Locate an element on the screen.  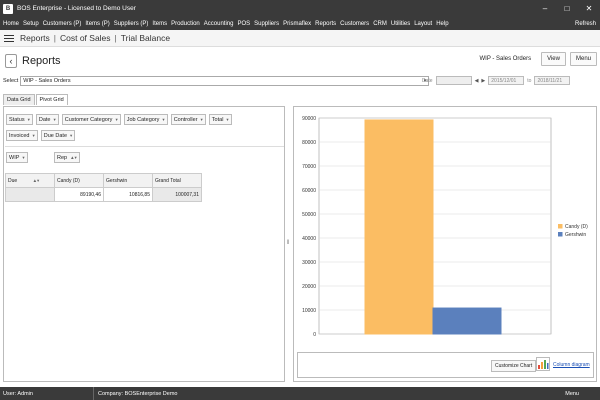
menu-item-pos: POS is located at coordinates (243, 24).